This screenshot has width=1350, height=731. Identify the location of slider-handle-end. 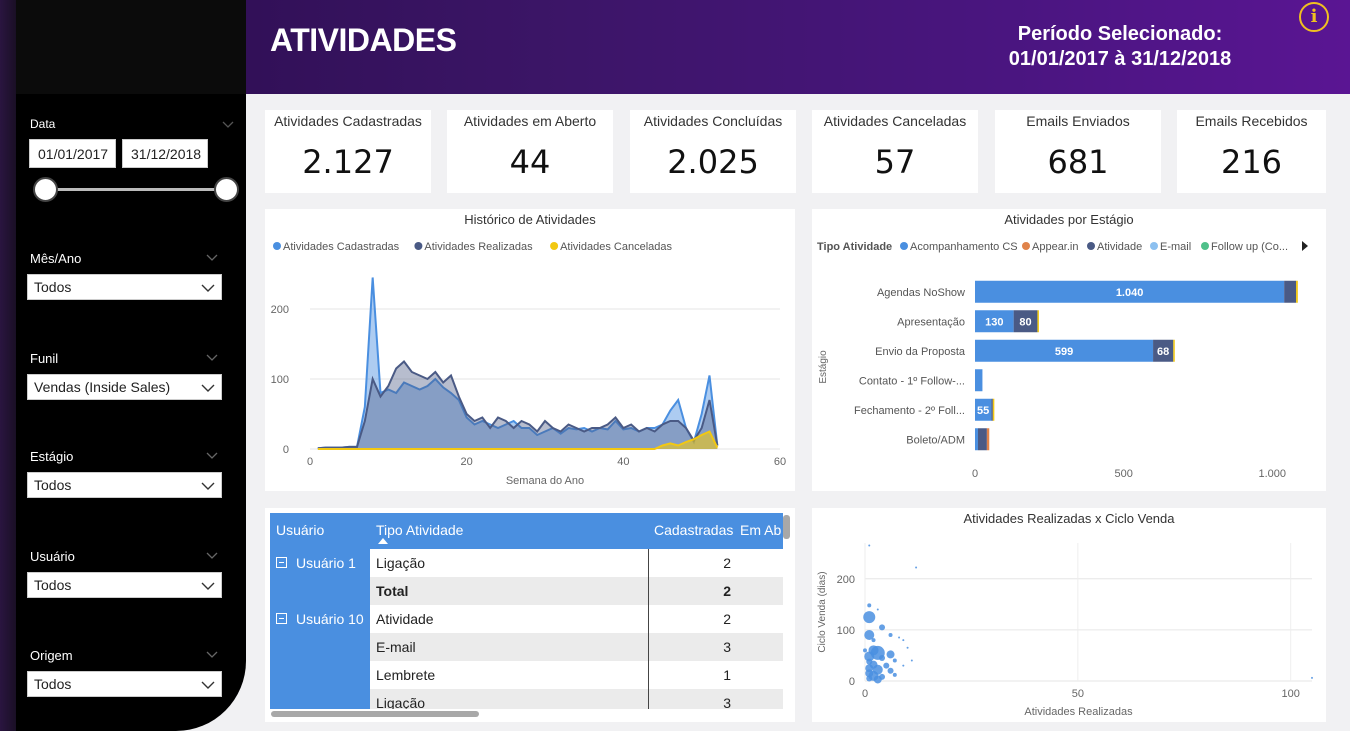
(226, 189).